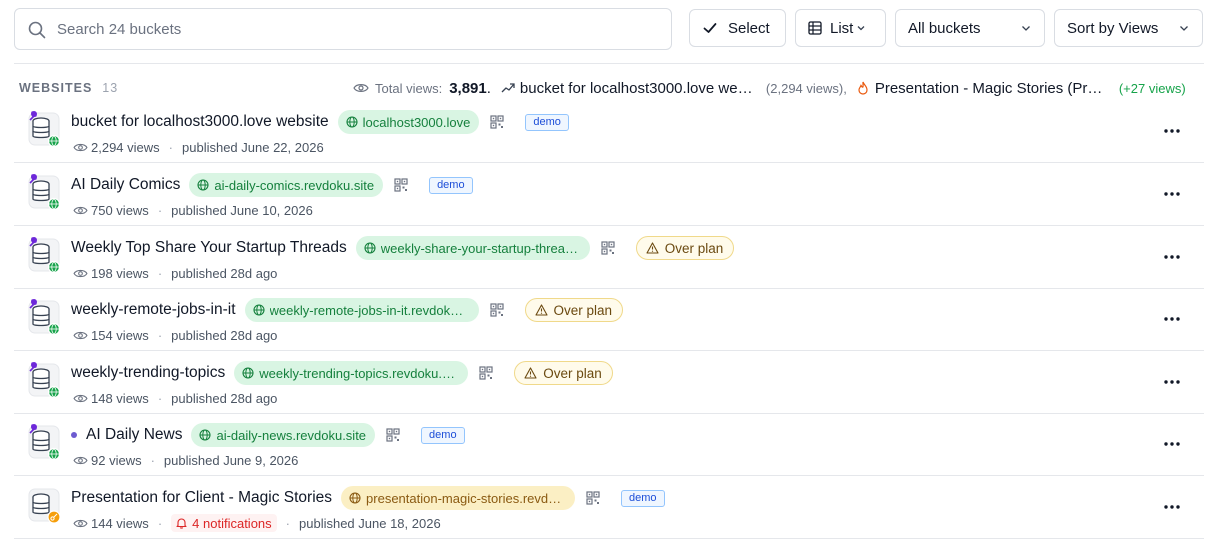 Image resolution: width=1218 pixels, height=555 pixels. What do you see at coordinates (120, 398) in the screenshot?
I see `view-count: 148 views` at bounding box center [120, 398].